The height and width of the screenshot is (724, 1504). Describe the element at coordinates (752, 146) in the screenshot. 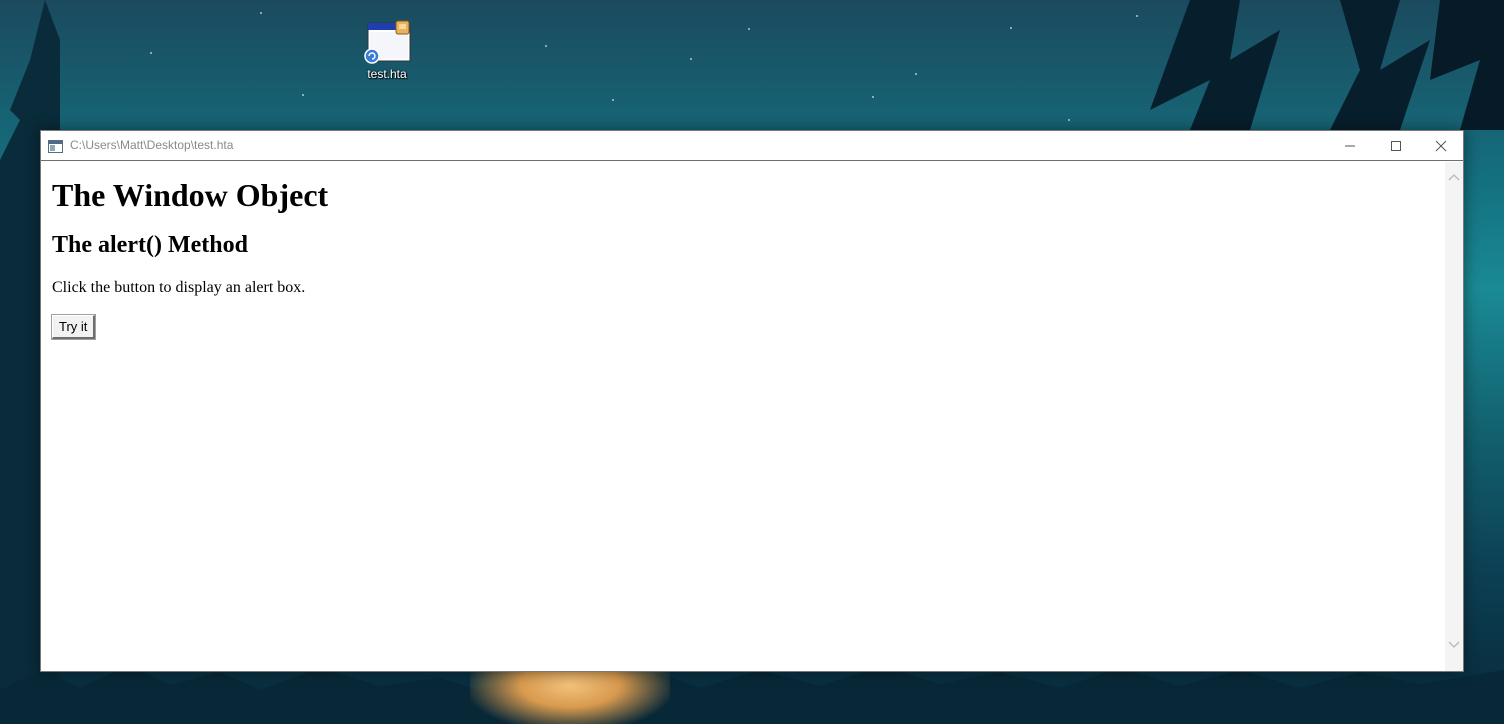

I see `window-titlebar: C:\Users\Matt\Desktop\test.hta` at that location.